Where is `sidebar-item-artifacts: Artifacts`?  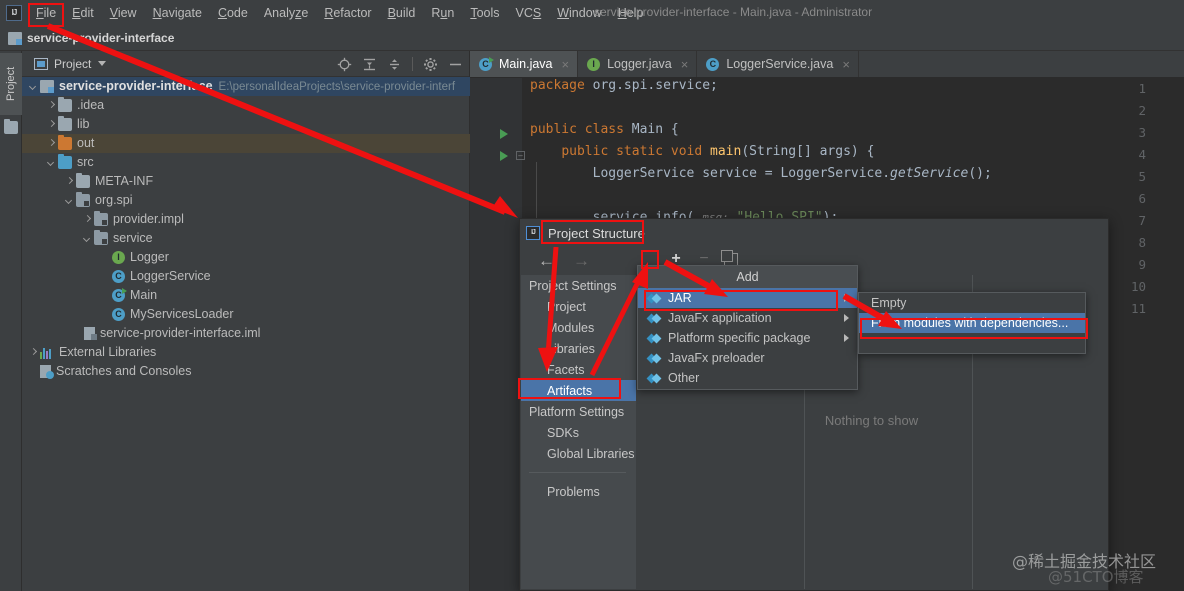 sidebar-item-artifacts: Artifacts is located at coordinates (578, 390).